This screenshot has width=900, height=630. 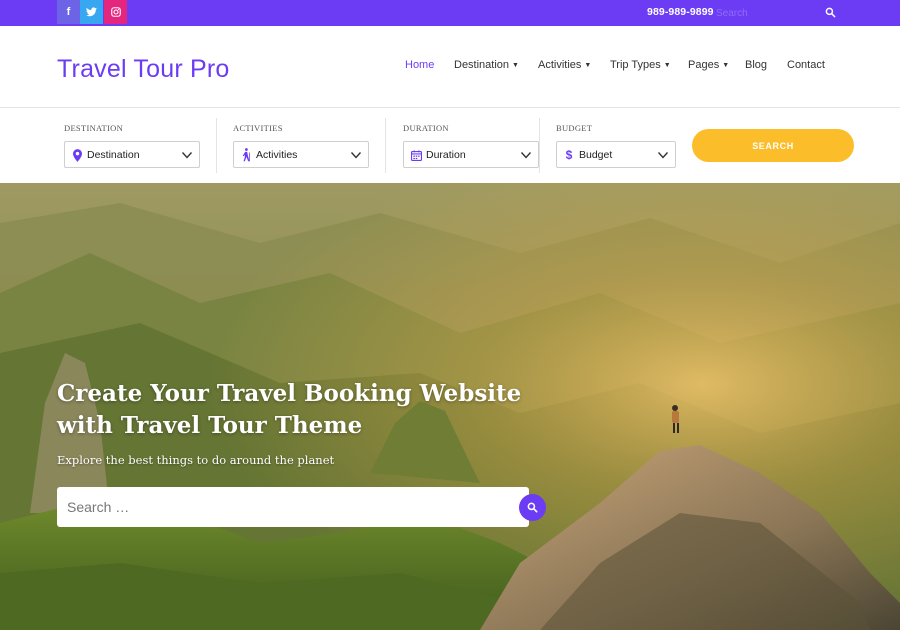 What do you see at coordinates (246, 155) in the screenshot?
I see `hiker-icon` at bounding box center [246, 155].